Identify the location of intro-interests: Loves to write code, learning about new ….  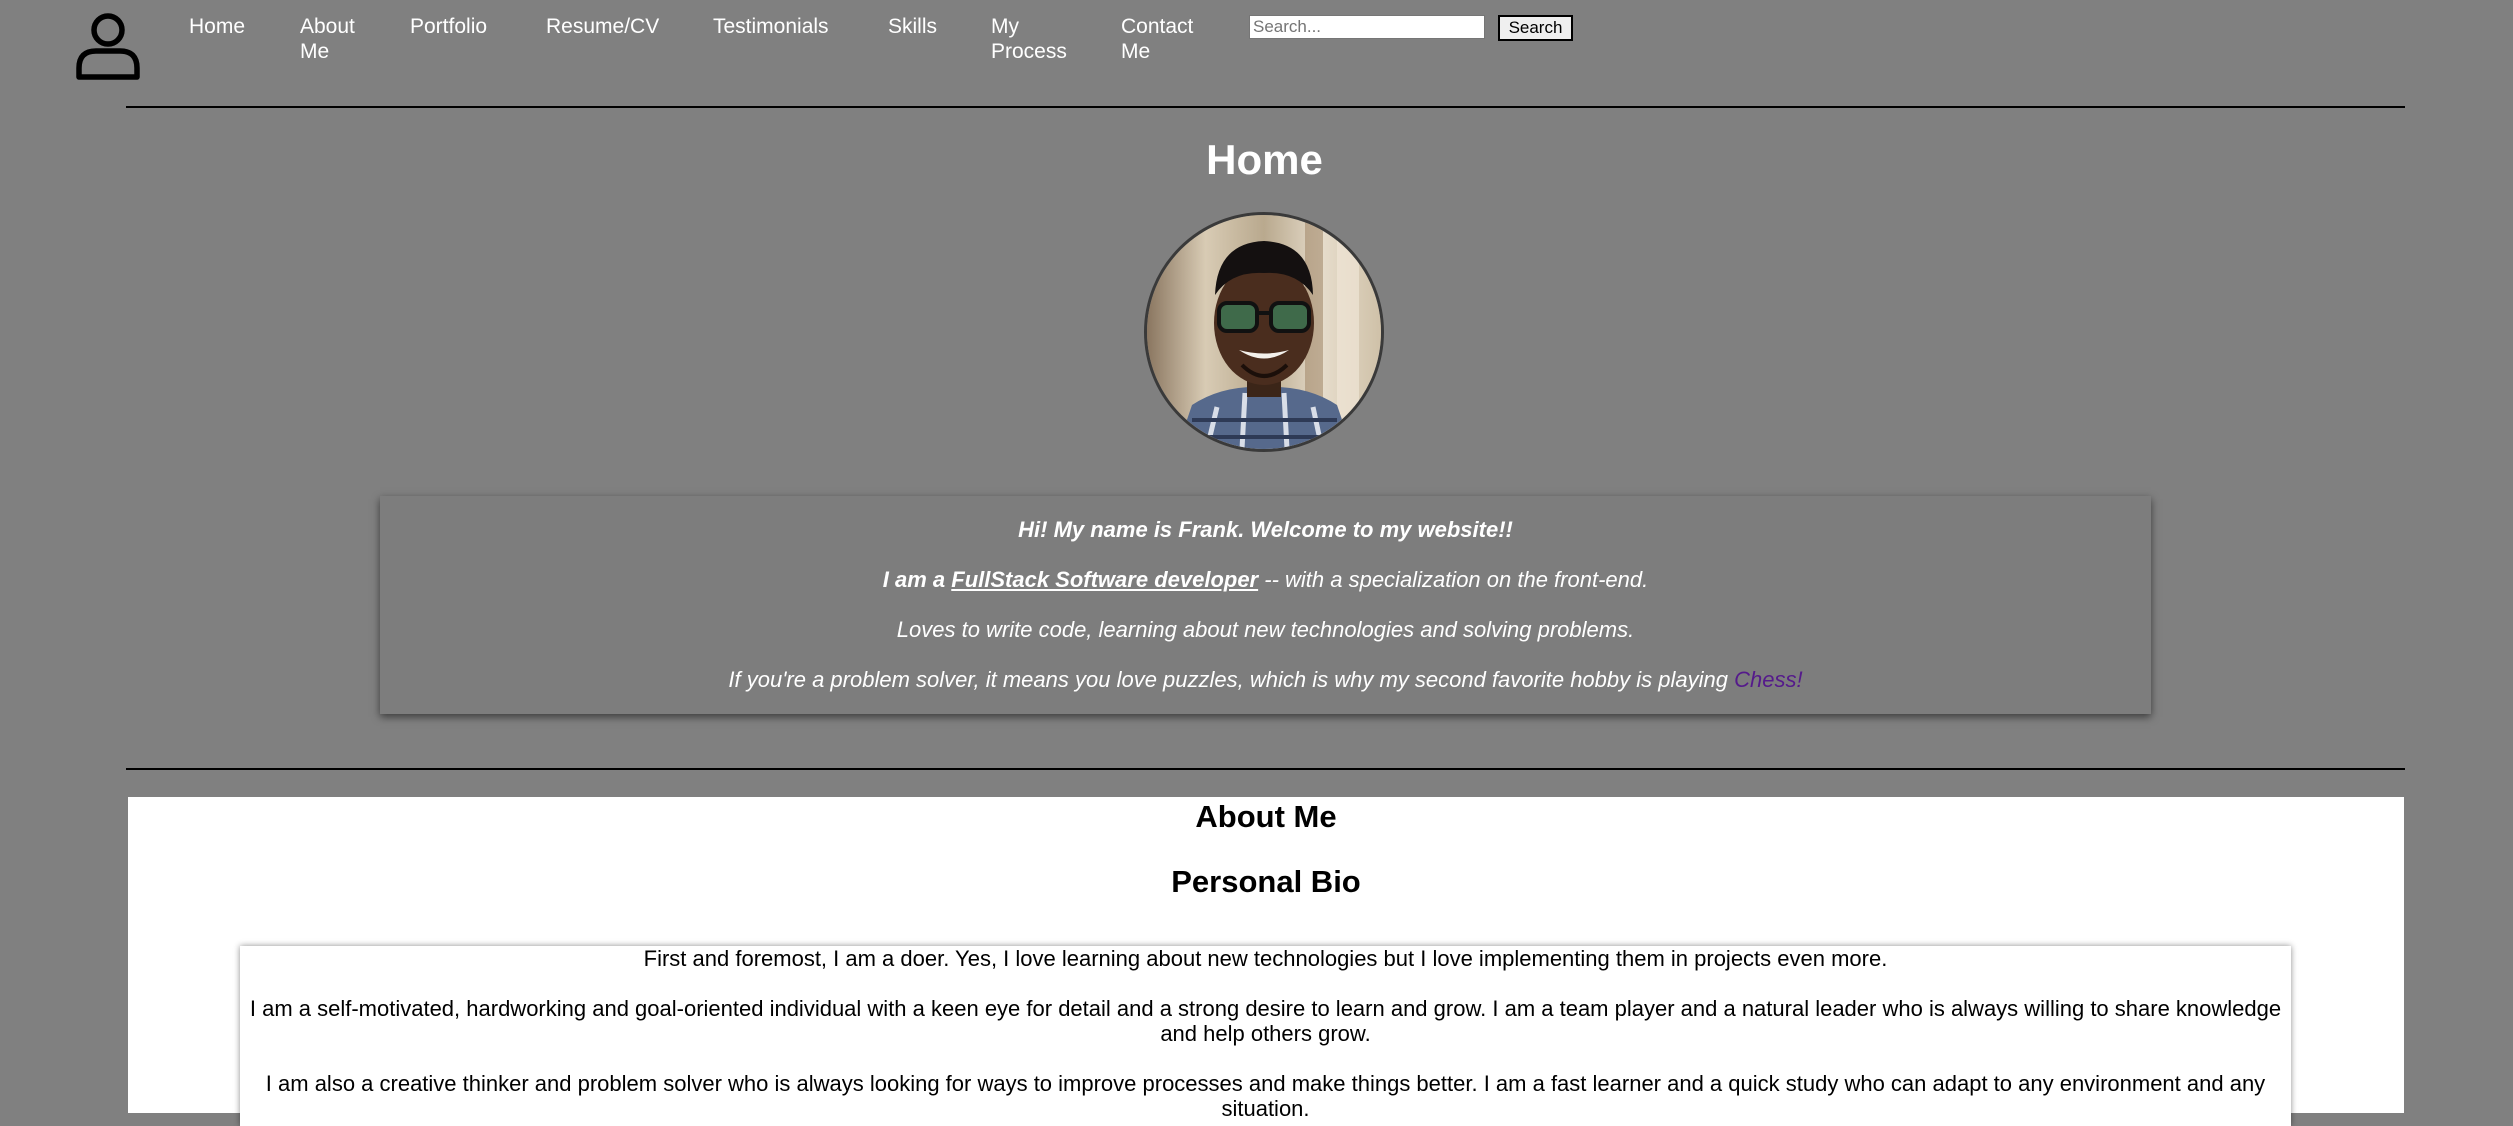
(1265, 629).